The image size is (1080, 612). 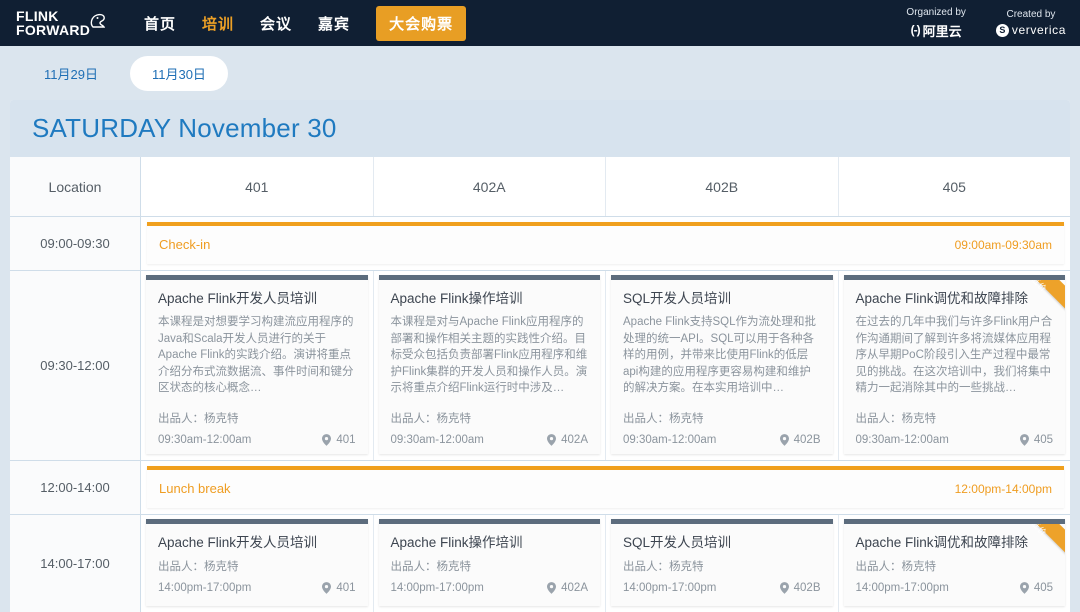 What do you see at coordinates (540, 187) in the screenshot?
I see `grid-header-row: Location 401 402A 402B 405` at bounding box center [540, 187].